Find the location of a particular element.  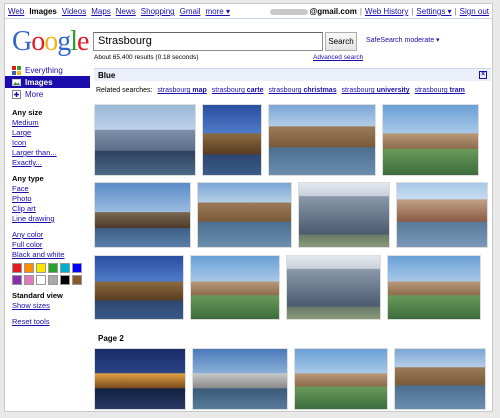

color-filter: Any color Full color Black and white is located at coordinates (47, 257).